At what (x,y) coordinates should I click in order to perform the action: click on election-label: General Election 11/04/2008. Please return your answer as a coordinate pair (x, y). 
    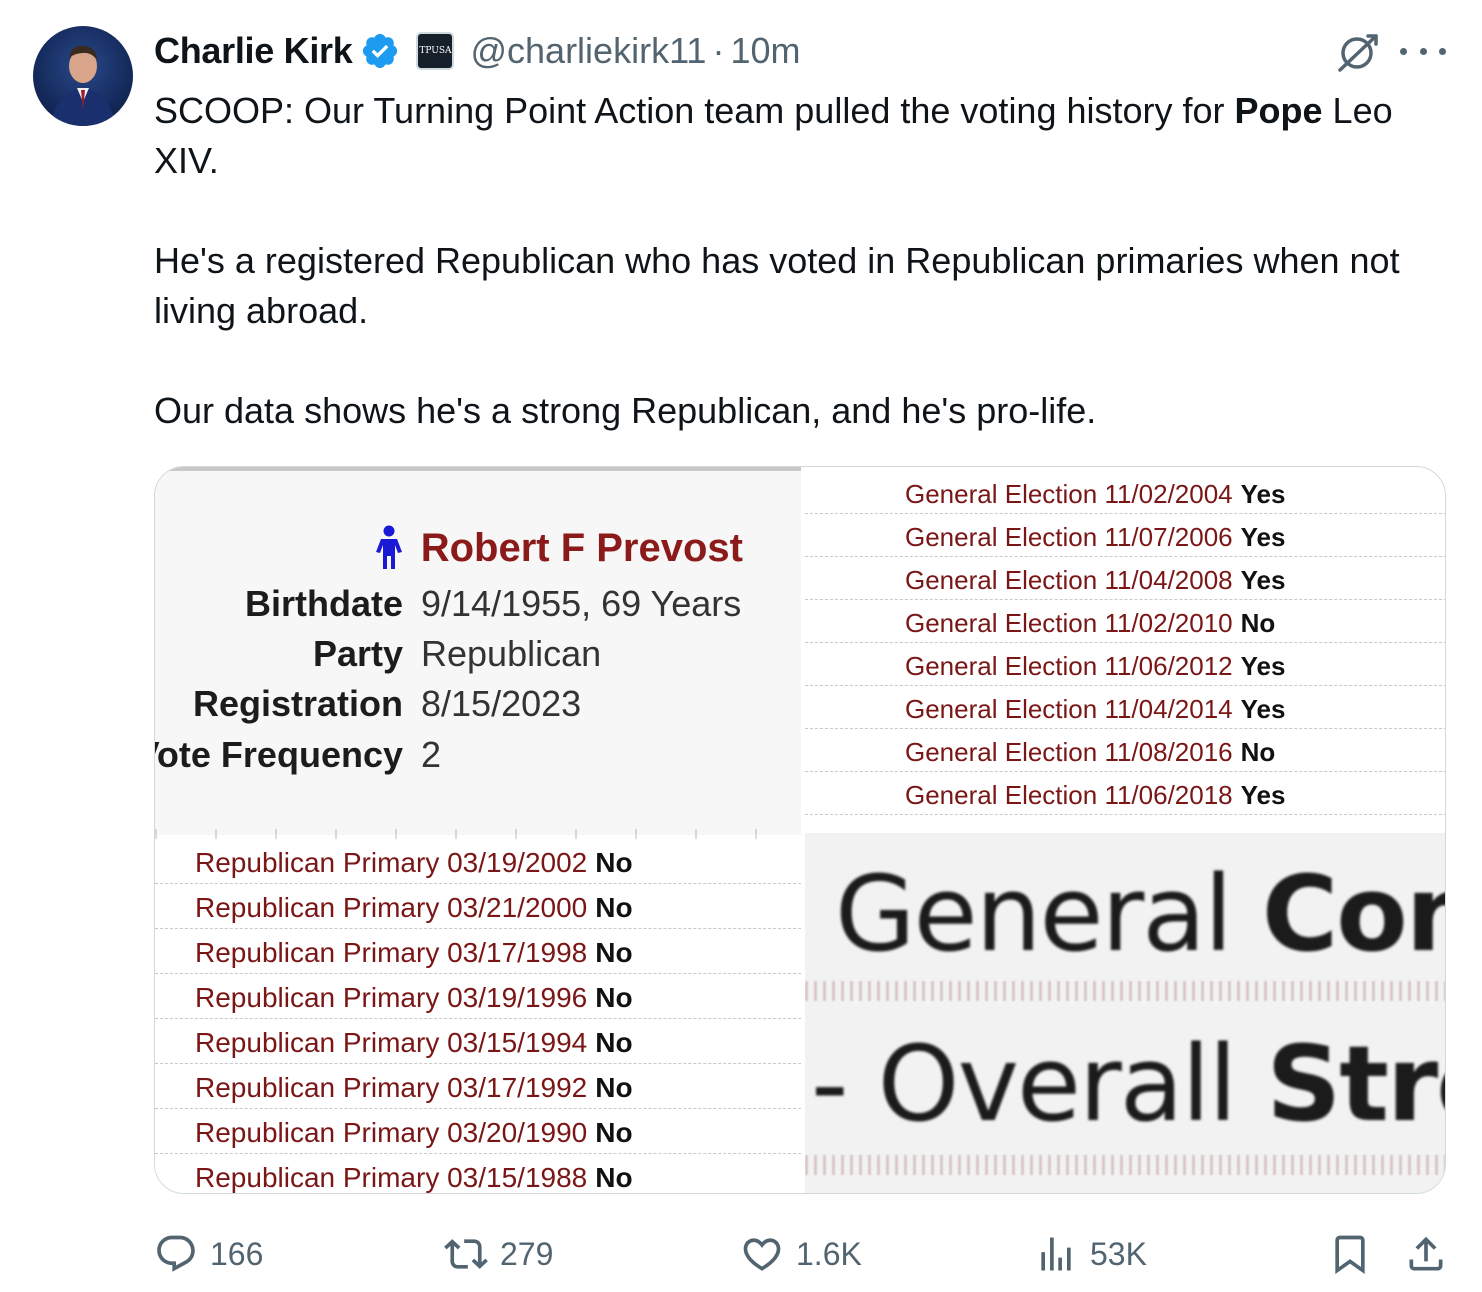
    Looking at the image, I should click on (1069, 580).